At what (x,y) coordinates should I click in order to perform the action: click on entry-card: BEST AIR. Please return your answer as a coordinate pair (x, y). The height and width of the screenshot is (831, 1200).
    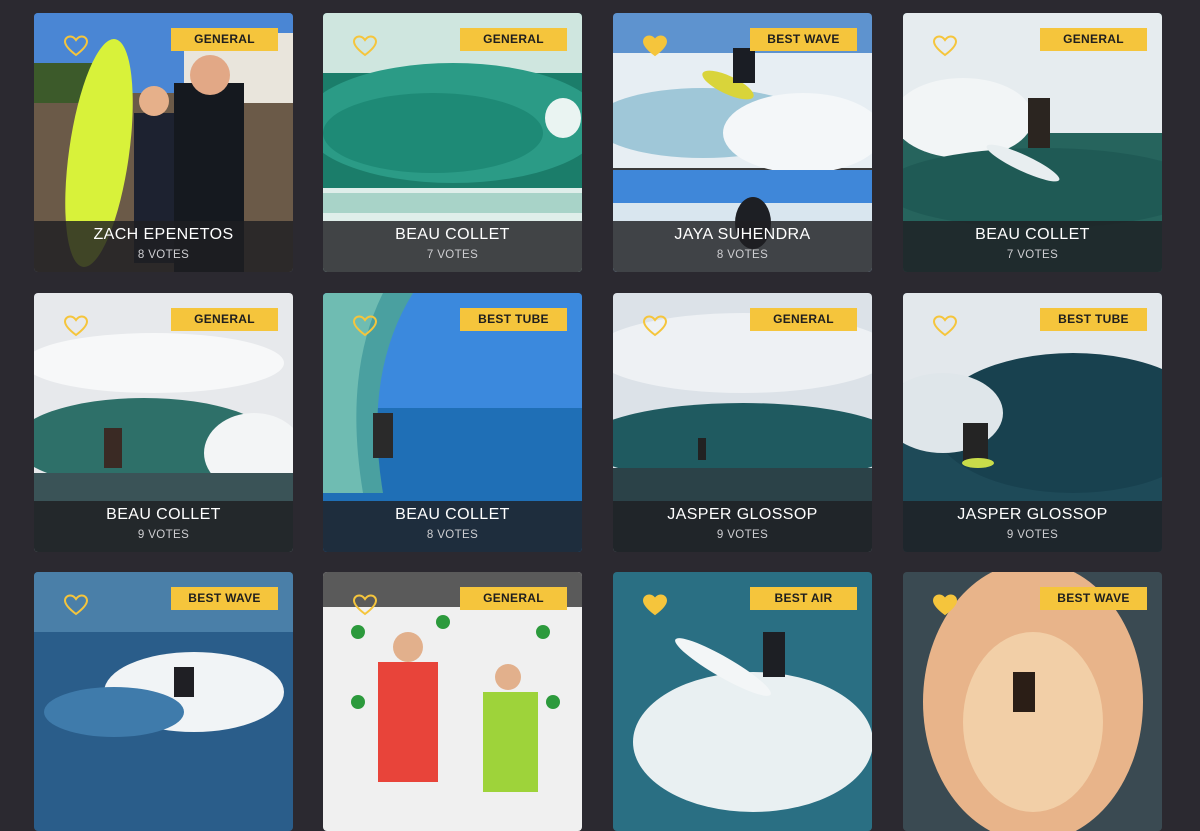
    Looking at the image, I should click on (742, 701).